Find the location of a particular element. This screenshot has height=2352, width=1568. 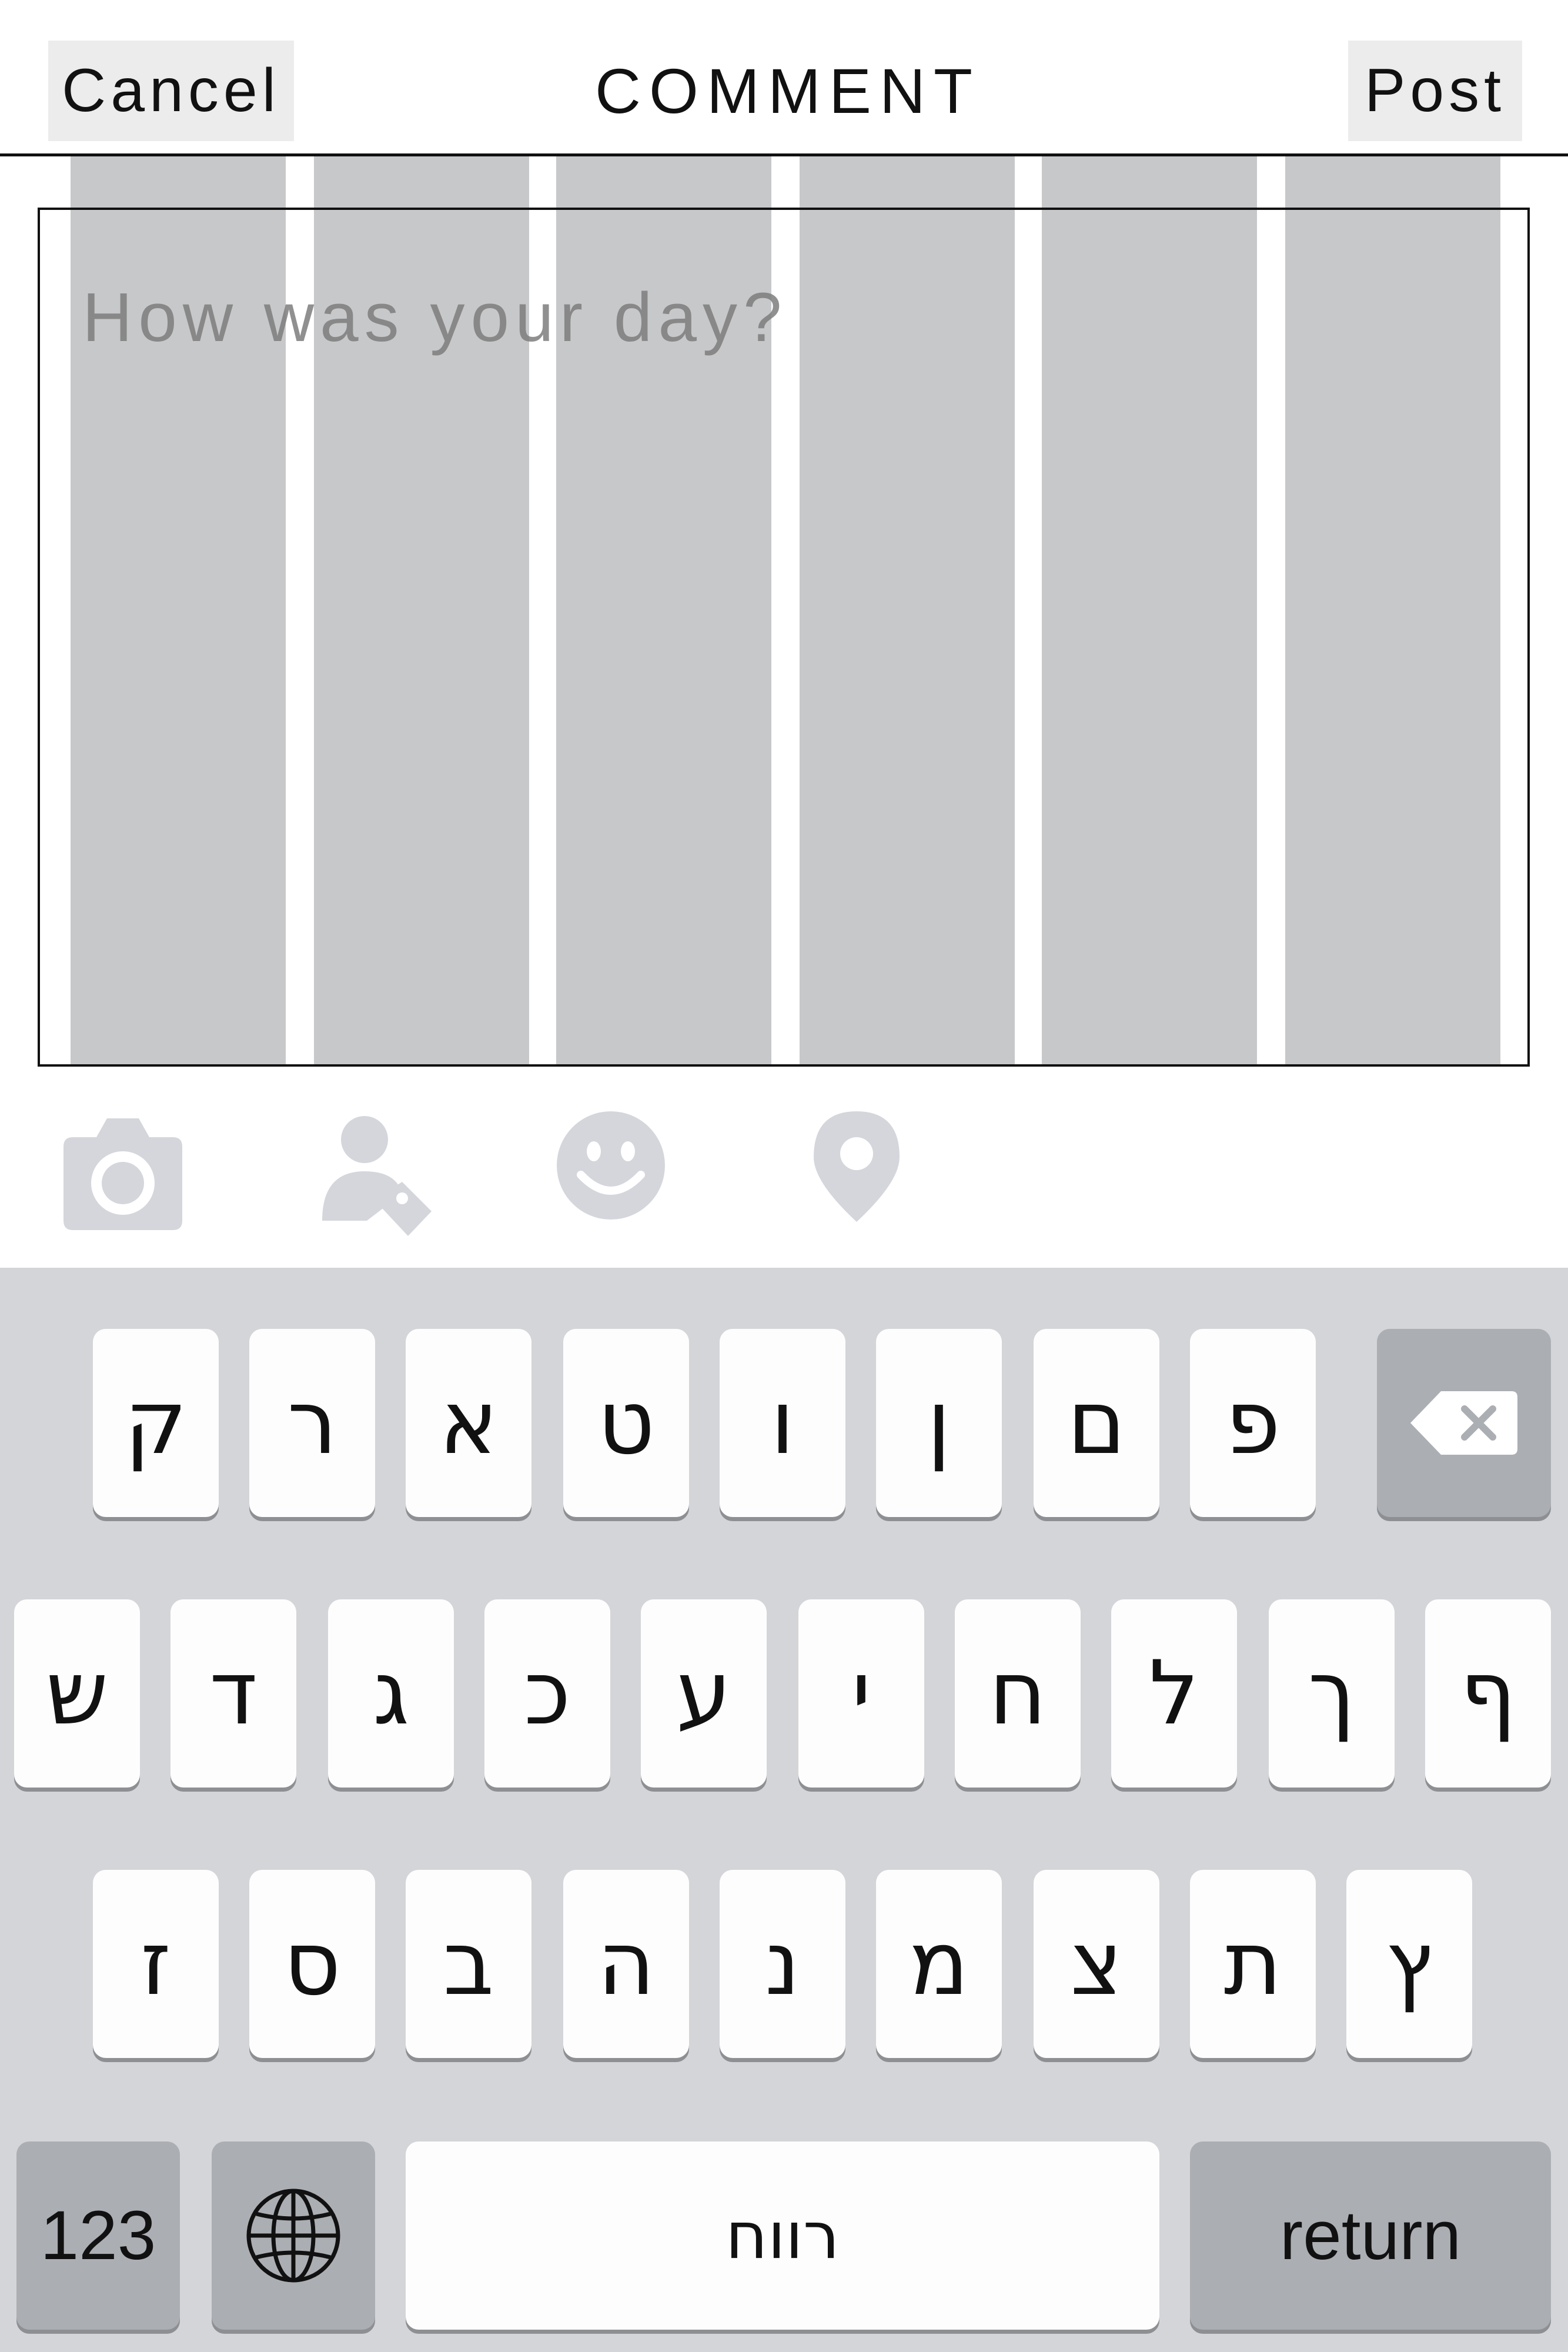

key: צ is located at coordinates (1096, 1964).